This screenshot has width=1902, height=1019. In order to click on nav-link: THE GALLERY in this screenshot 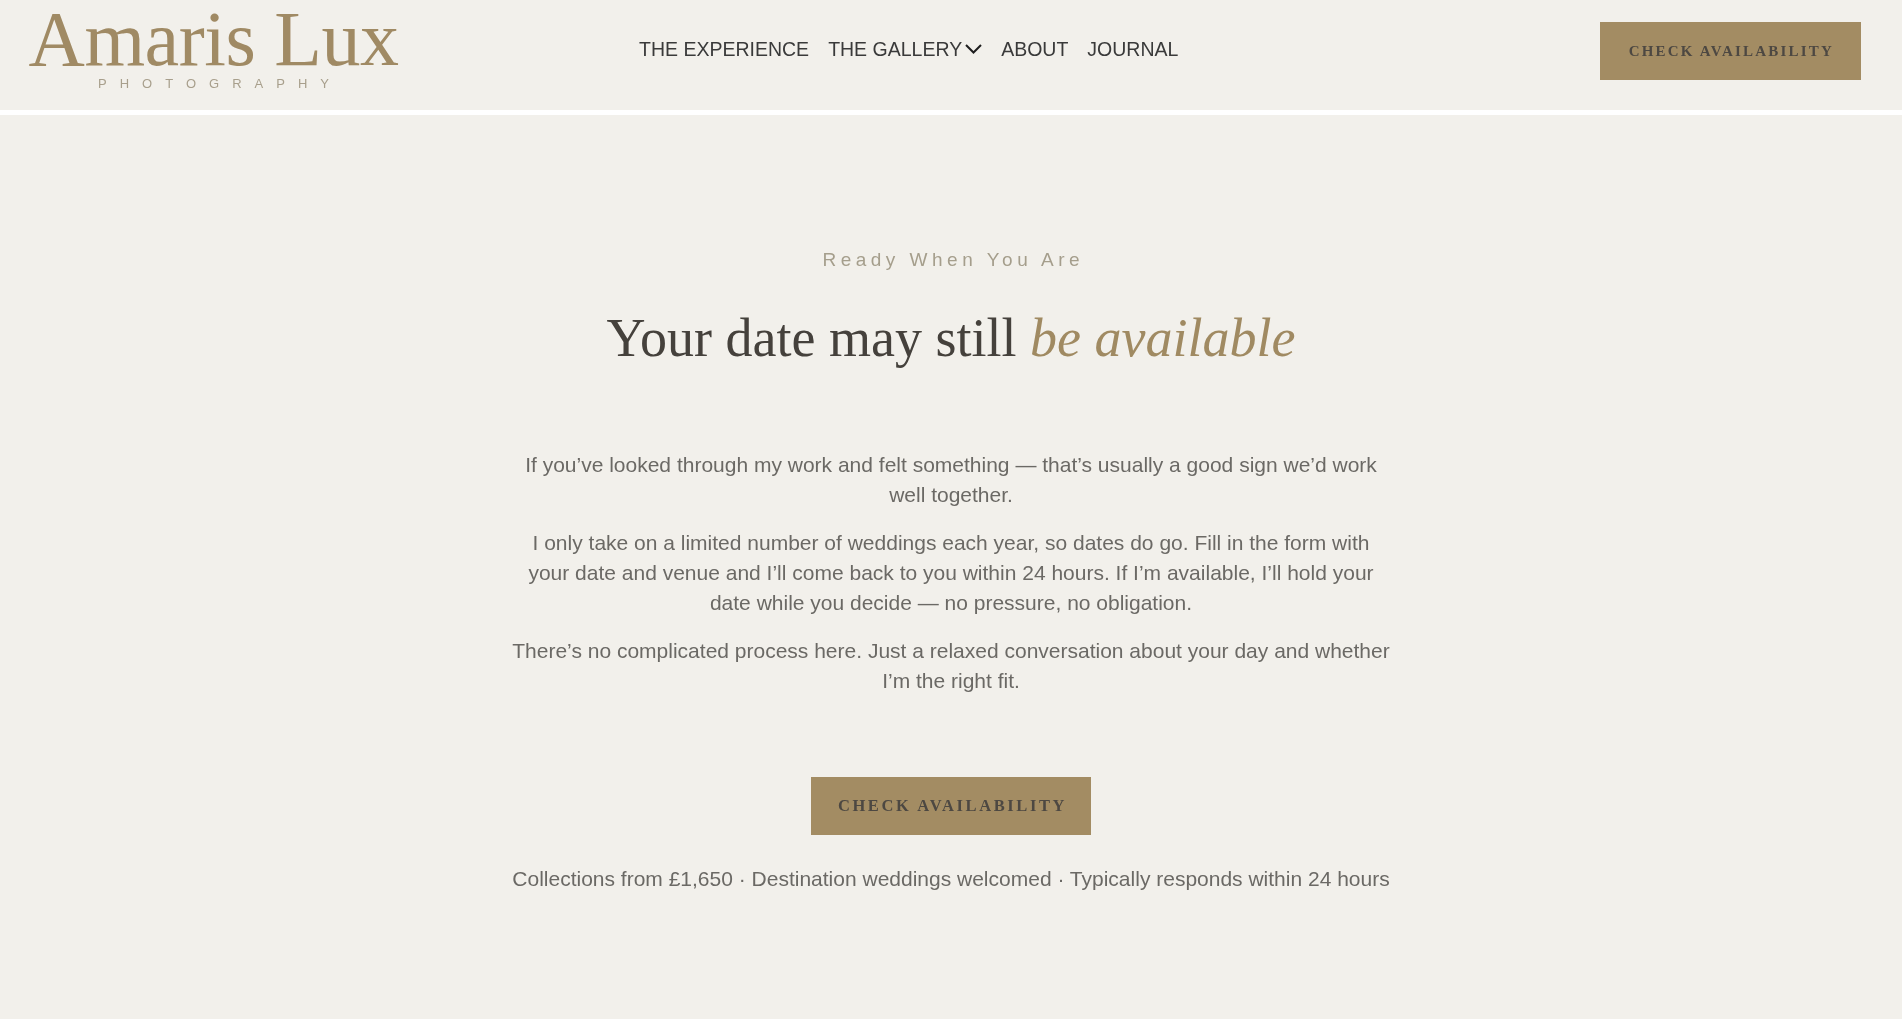, I will do `click(905, 49)`.